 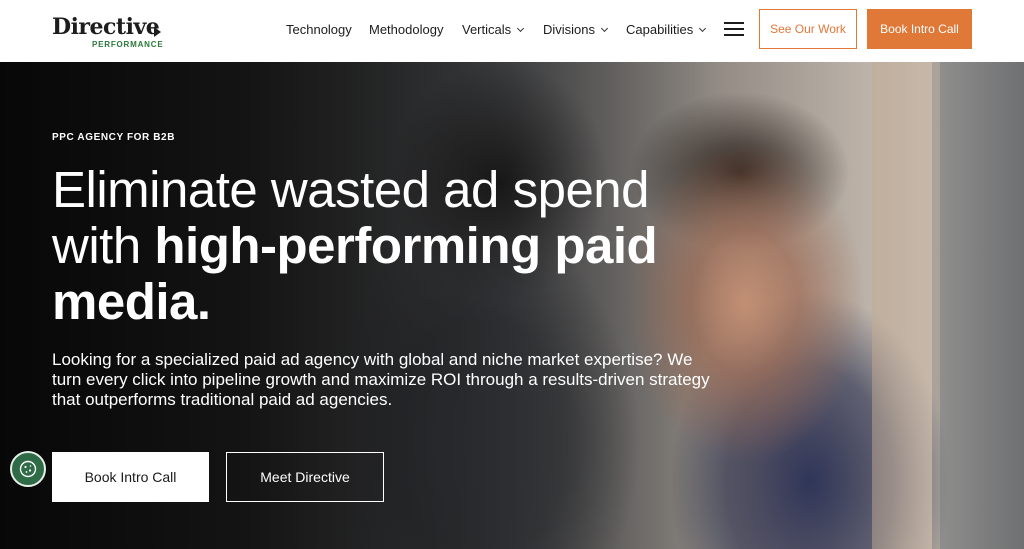 What do you see at coordinates (305, 477) in the screenshot?
I see `meet-directive-button: Meet Directive` at bounding box center [305, 477].